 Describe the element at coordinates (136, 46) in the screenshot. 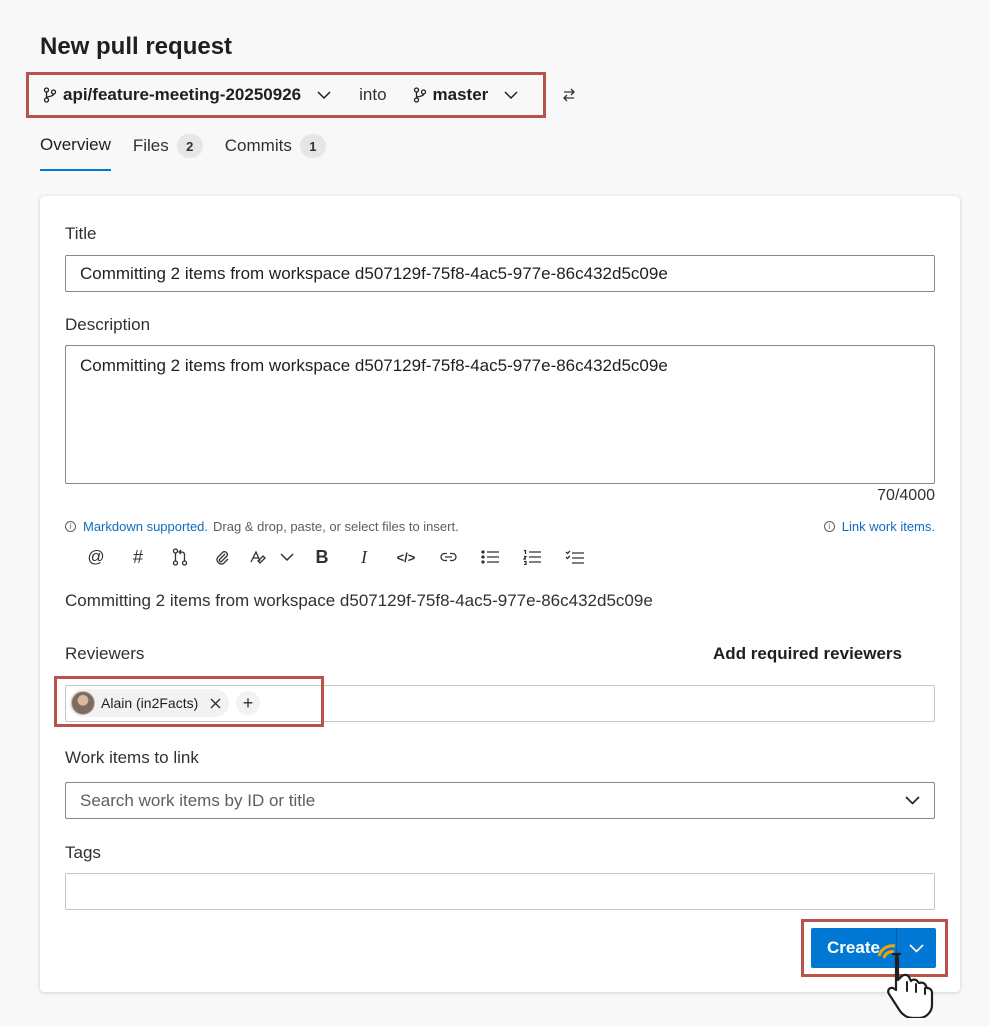

I see `page-title: New pull request` at that location.